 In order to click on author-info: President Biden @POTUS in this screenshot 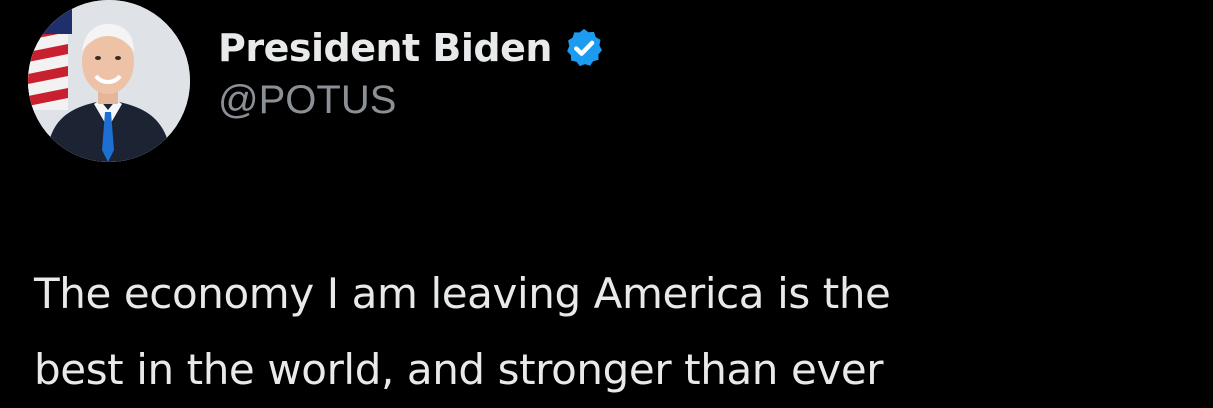, I will do `click(412, 72)`.